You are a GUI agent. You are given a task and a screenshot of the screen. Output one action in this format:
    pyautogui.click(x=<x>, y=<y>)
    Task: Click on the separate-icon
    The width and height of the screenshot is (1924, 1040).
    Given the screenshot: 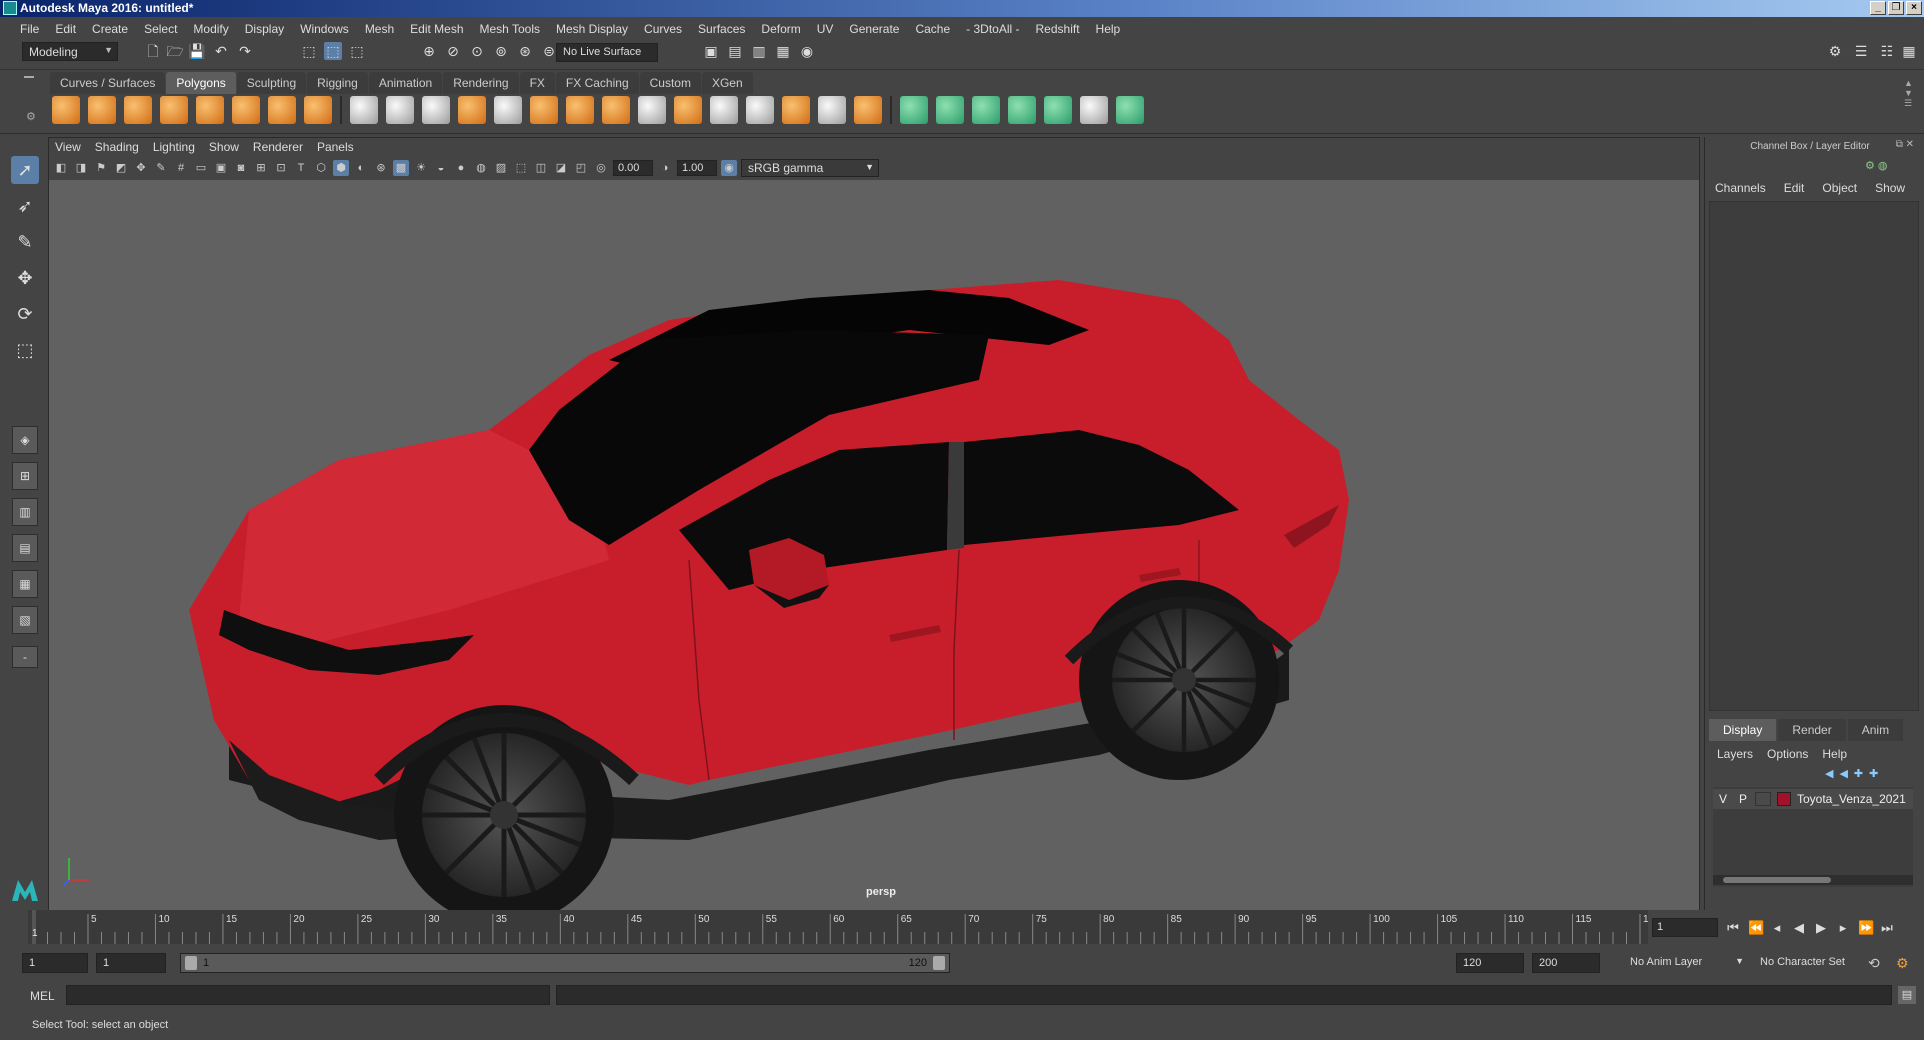 What is the action you would take?
    pyautogui.click(x=400, y=110)
    